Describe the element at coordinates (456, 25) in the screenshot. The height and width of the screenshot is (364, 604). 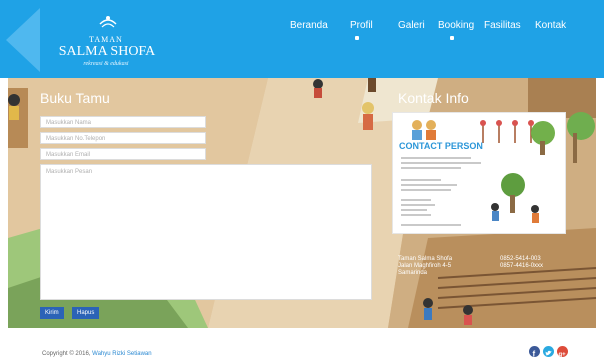
I see `nav-booking: Booking` at that location.